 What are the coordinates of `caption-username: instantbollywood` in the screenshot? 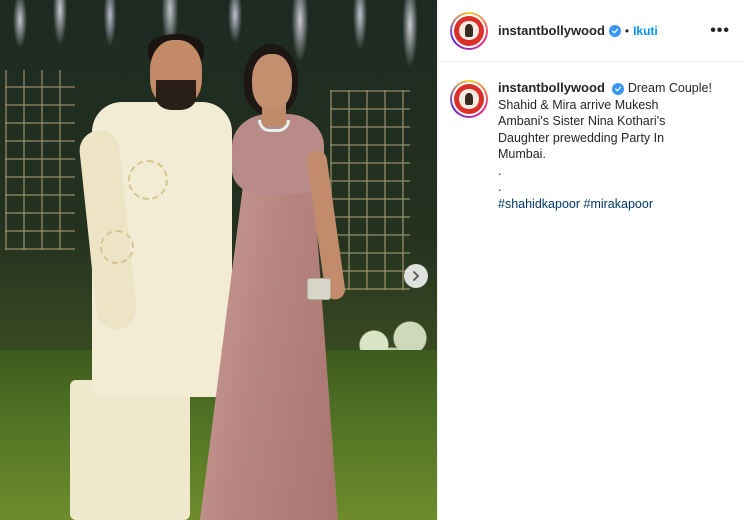 It's located at (551, 87).